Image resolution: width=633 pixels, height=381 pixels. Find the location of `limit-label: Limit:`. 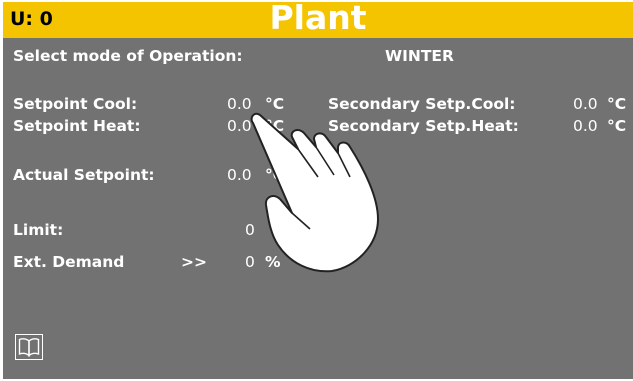

limit-label: Limit: is located at coordinates (38, 230).